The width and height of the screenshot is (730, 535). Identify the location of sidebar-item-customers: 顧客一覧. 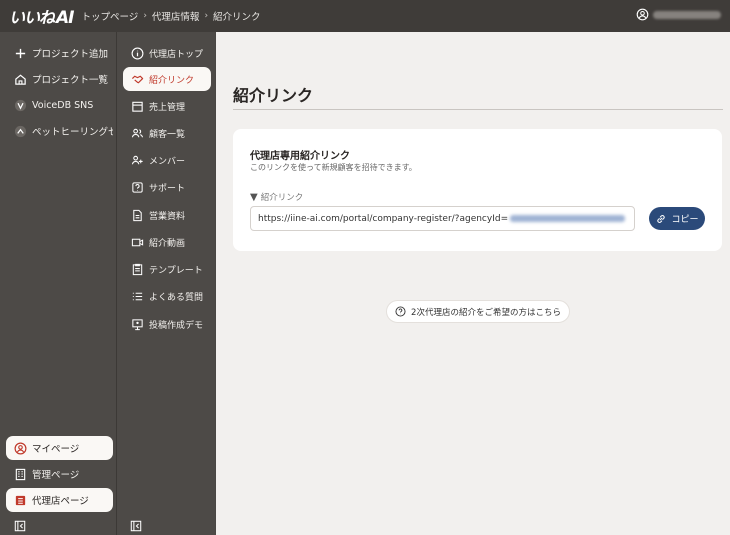
(167, 133).